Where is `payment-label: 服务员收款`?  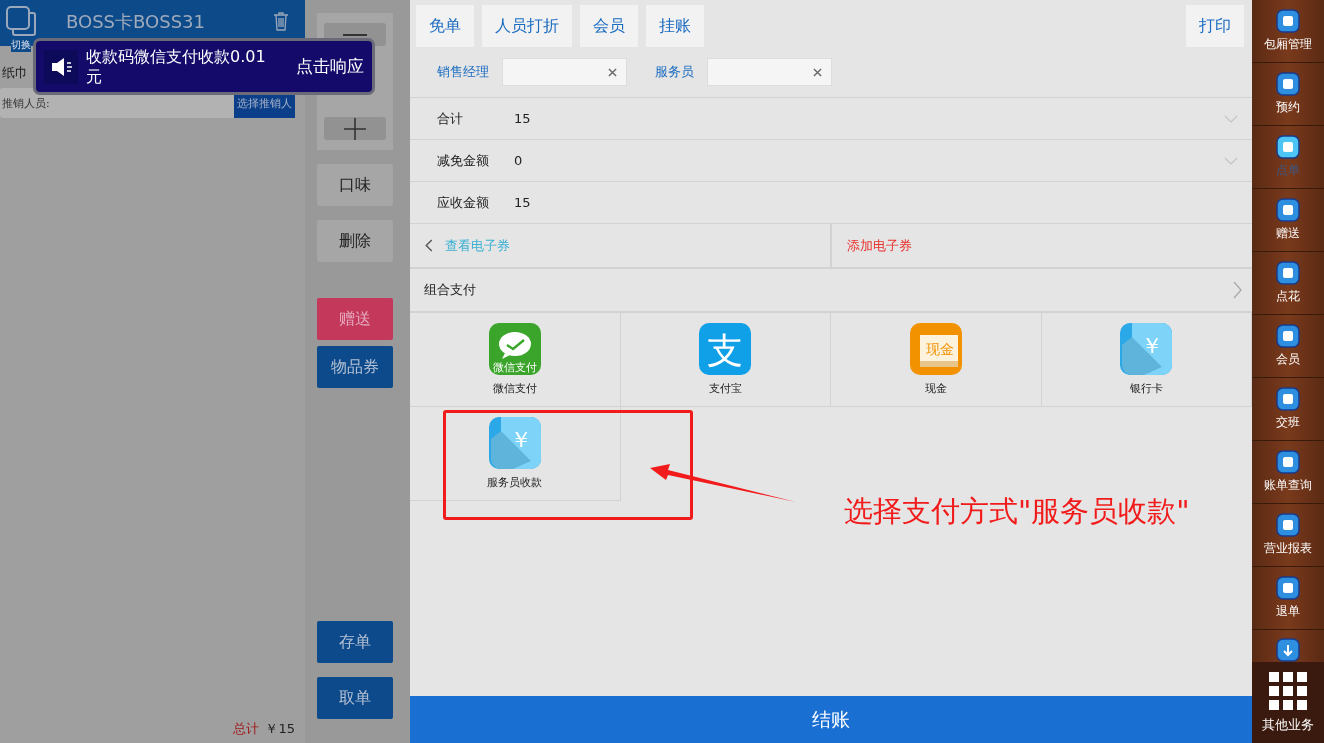
payment-label: 服务员收款 is located at coordinates (515, 482).